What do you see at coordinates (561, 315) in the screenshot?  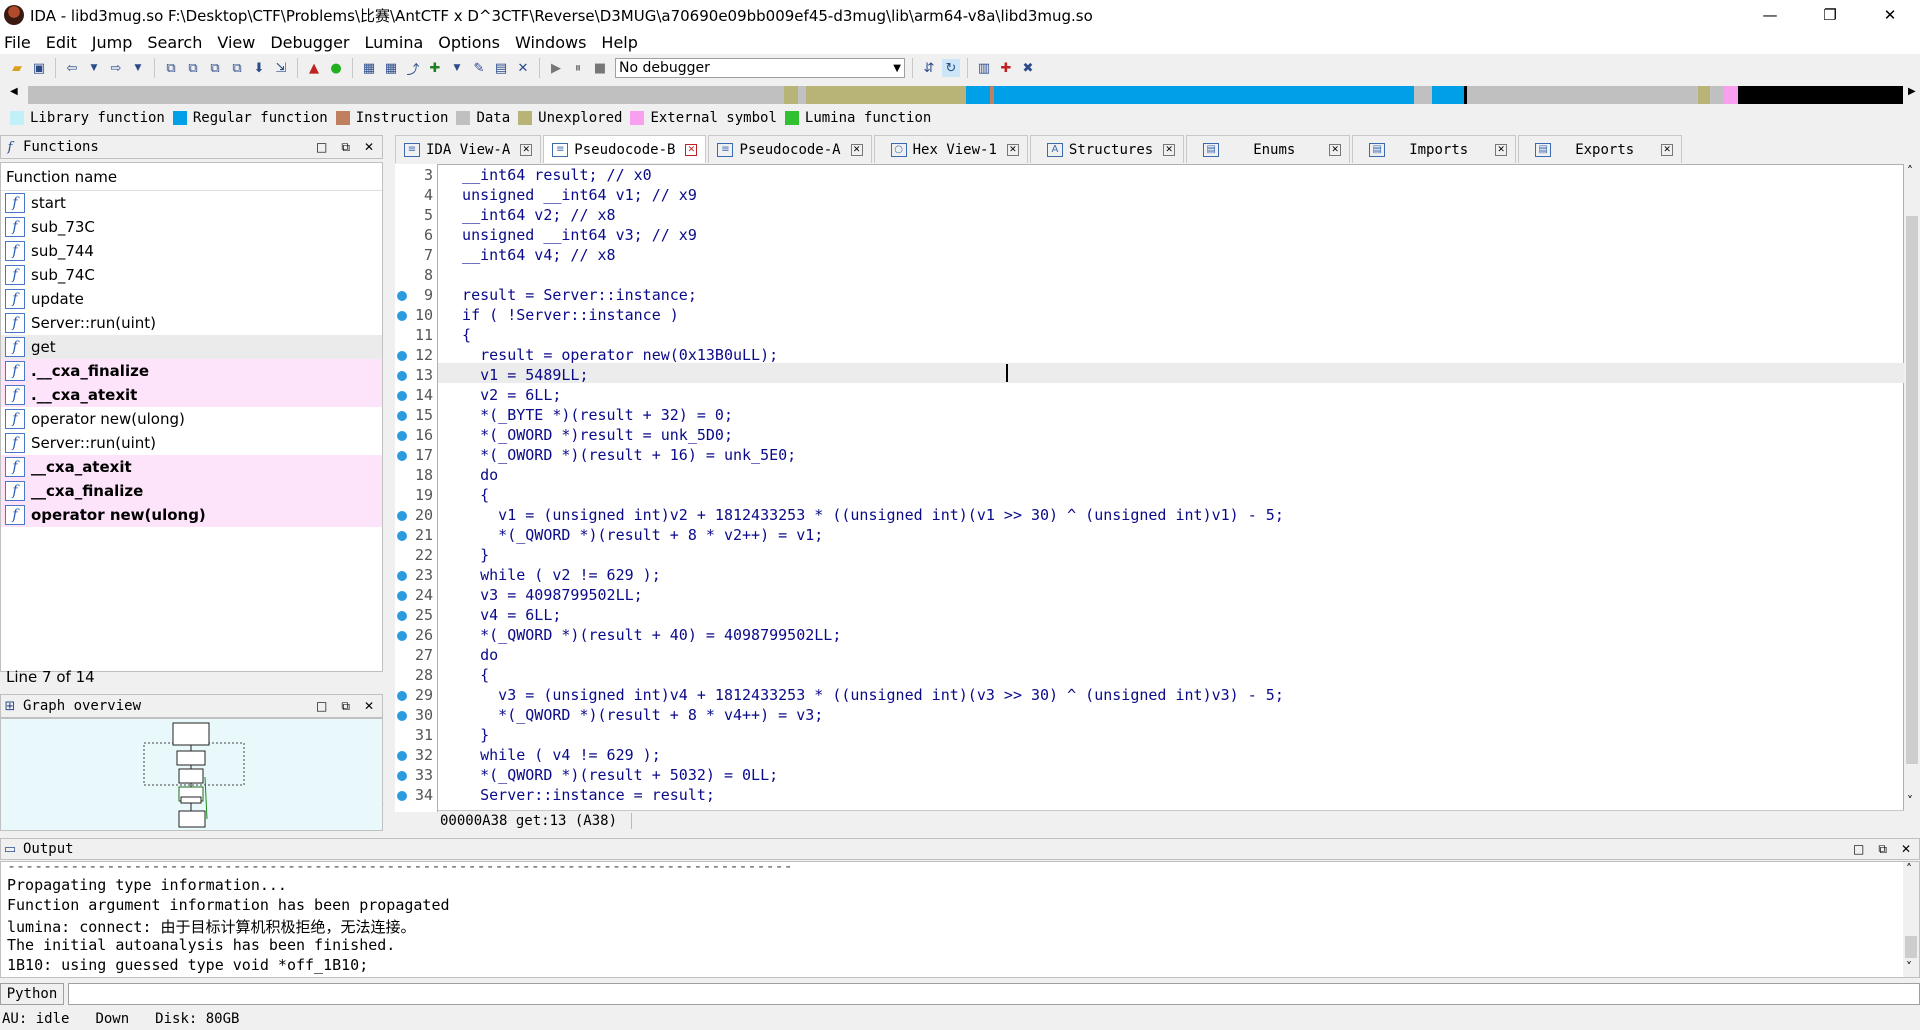 I see `code-line: if ( !Server::instance )` at bounding box center [561, 315].